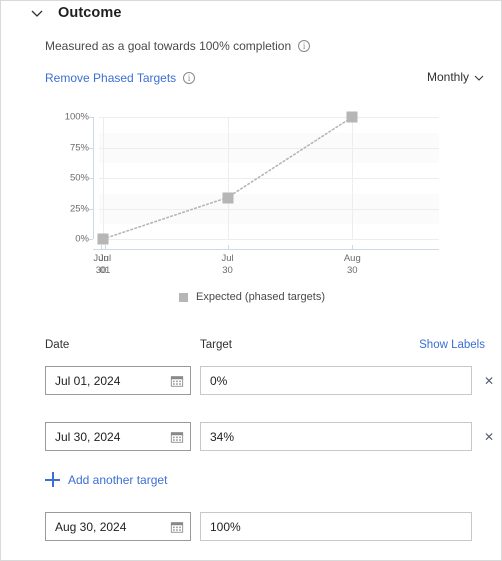 The image size is (502, 561). I want to click on date-input: Jul 01, 2024, so click(118, 380).